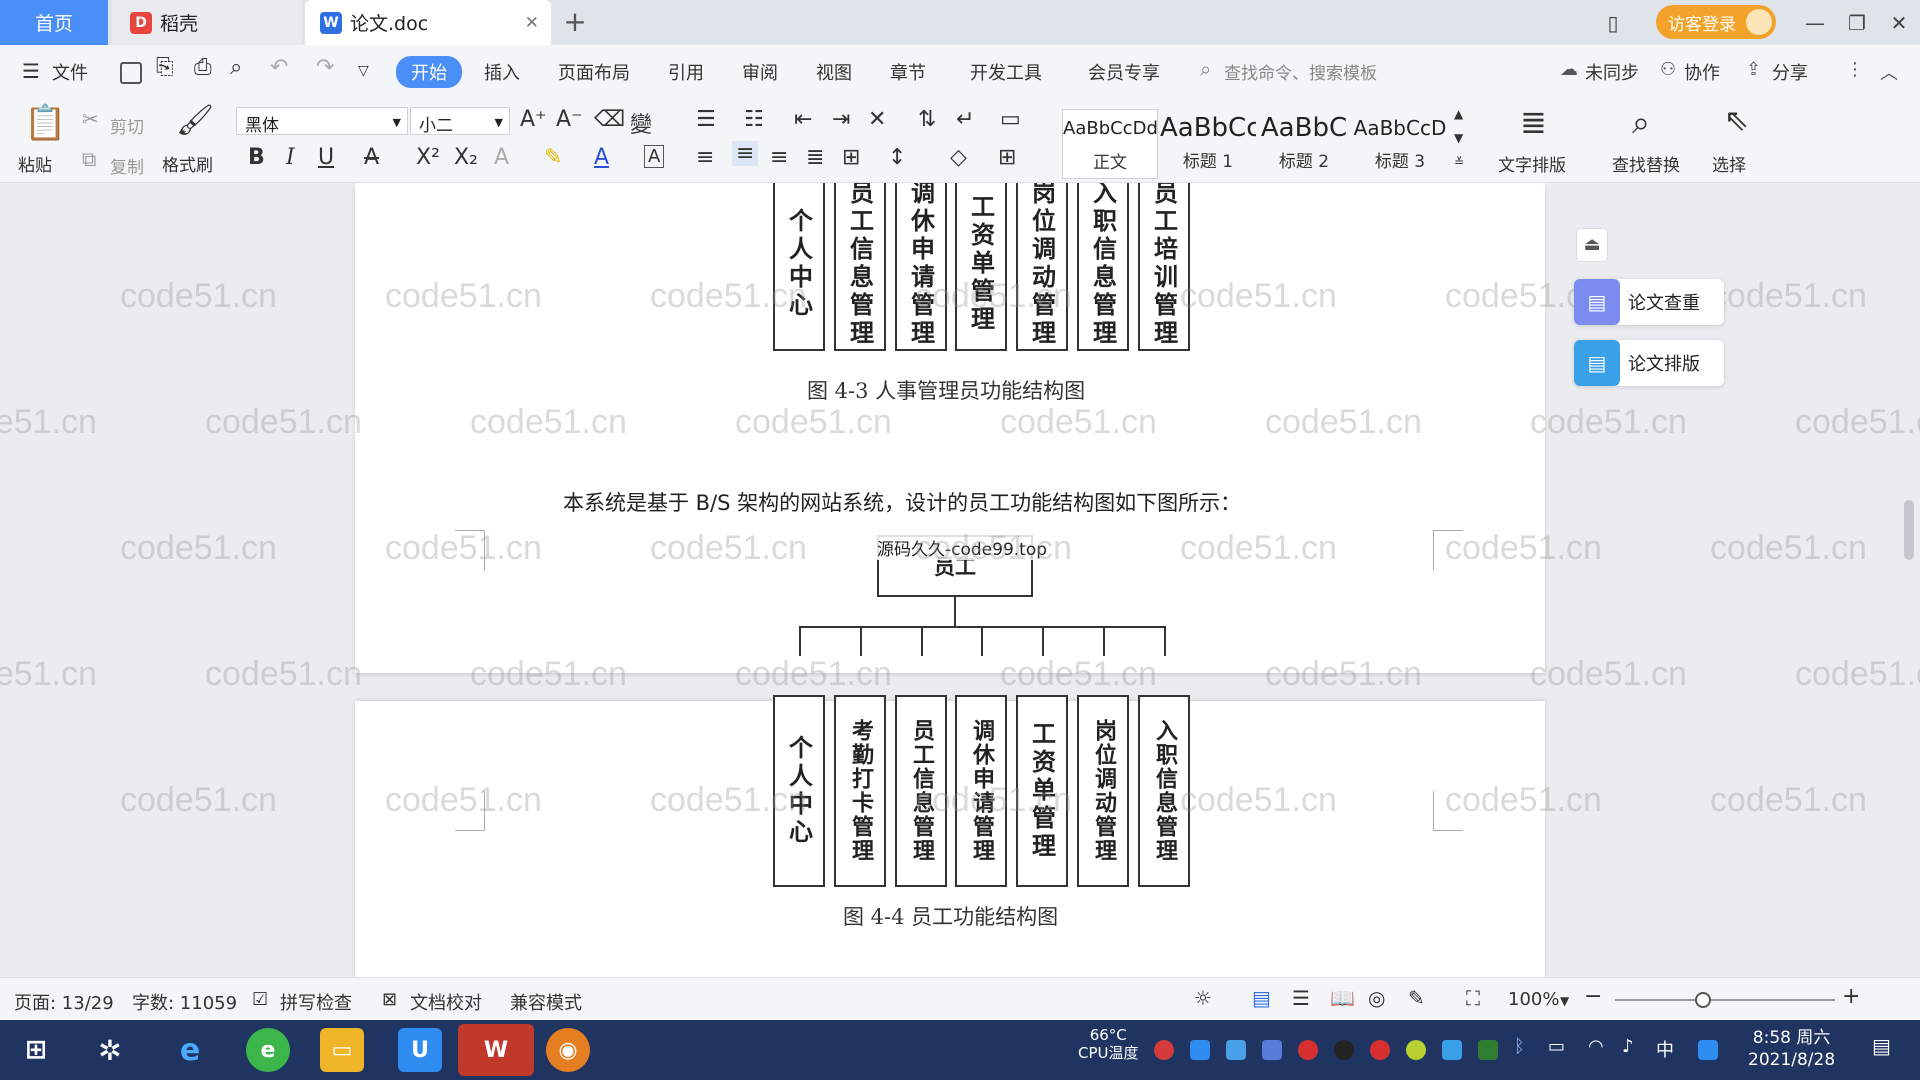 This screenshot has height=1080, width=1920. What do you see at coordinates (420, 1050) in the screenshot?
I see `app-u-icon: U` at bounding box center [420, 1050].